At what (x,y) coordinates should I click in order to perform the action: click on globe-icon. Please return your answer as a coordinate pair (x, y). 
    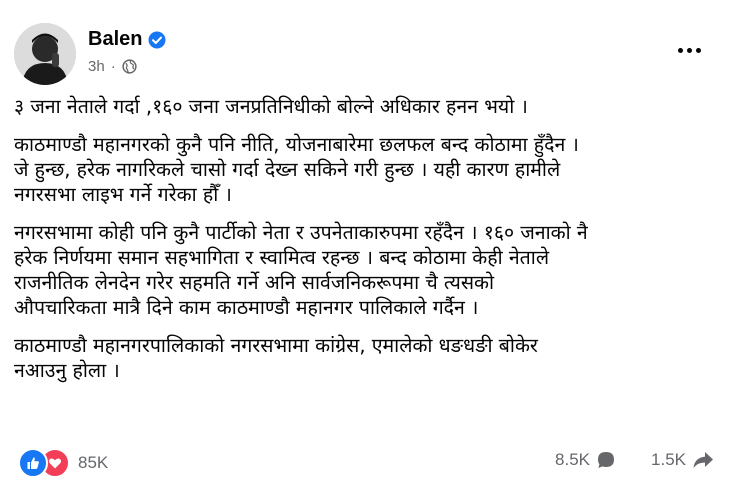
    Looking at the image, I should click on (129, 66).